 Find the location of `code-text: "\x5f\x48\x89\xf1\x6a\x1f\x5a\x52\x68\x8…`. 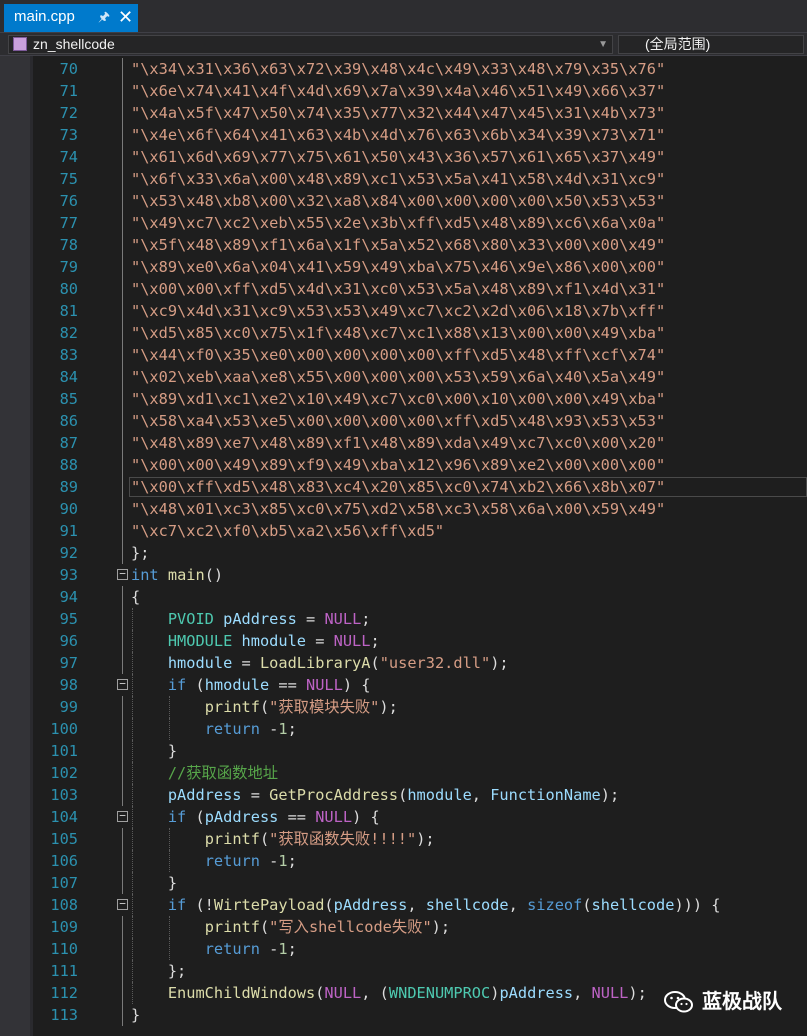

code-text: "\x5f\x48\x89\xf1\x6a\x1f\x5a\x52\x68\x8… is located at coordinates (398, 245).